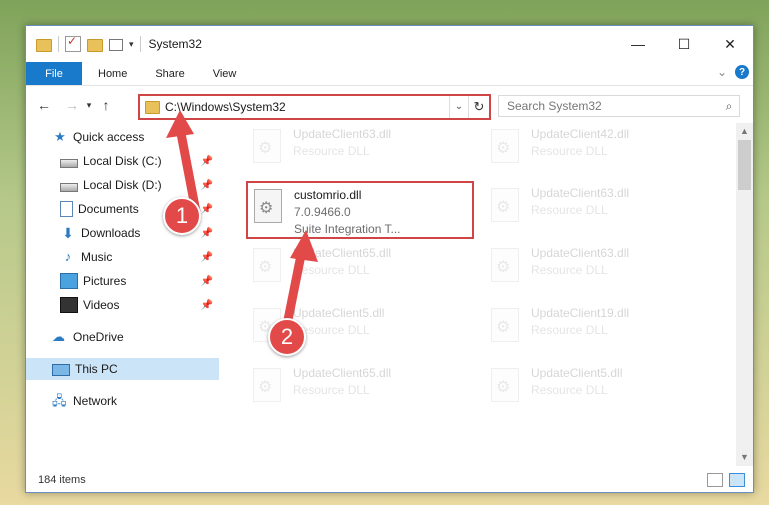 The width and height of the screenshot is (769, 505). I want to click on customize-icon, so click(116, 45).